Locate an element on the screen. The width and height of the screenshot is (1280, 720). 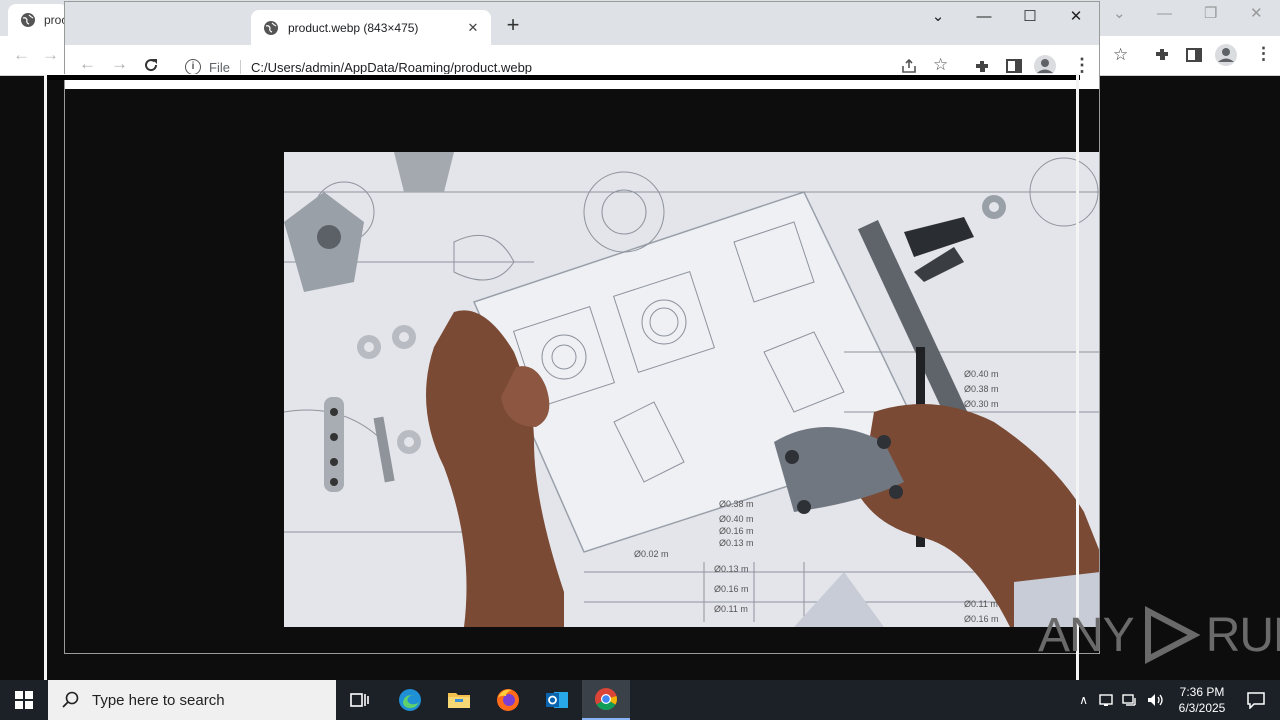
play-triangle-icon is located at coordinates (1172, 635).